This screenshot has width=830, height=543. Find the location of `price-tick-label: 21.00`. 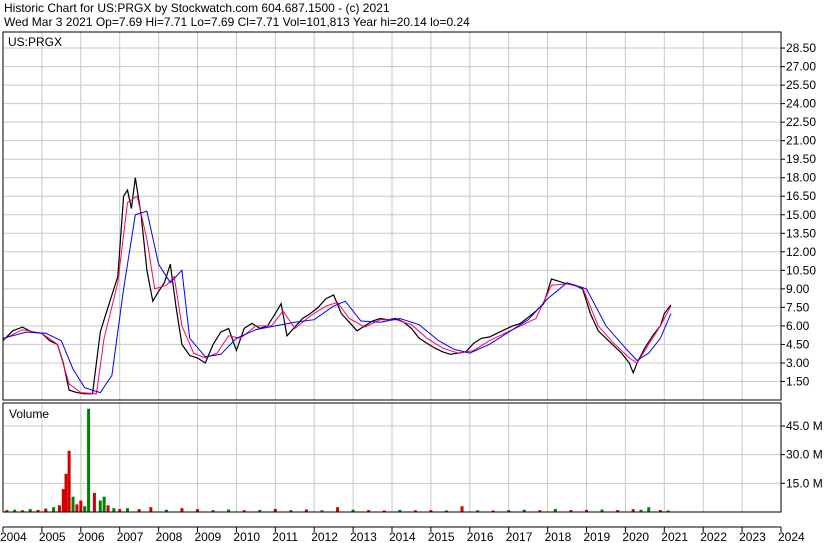

price-tick-label: 21.00 is located at coordinates (801, 141).